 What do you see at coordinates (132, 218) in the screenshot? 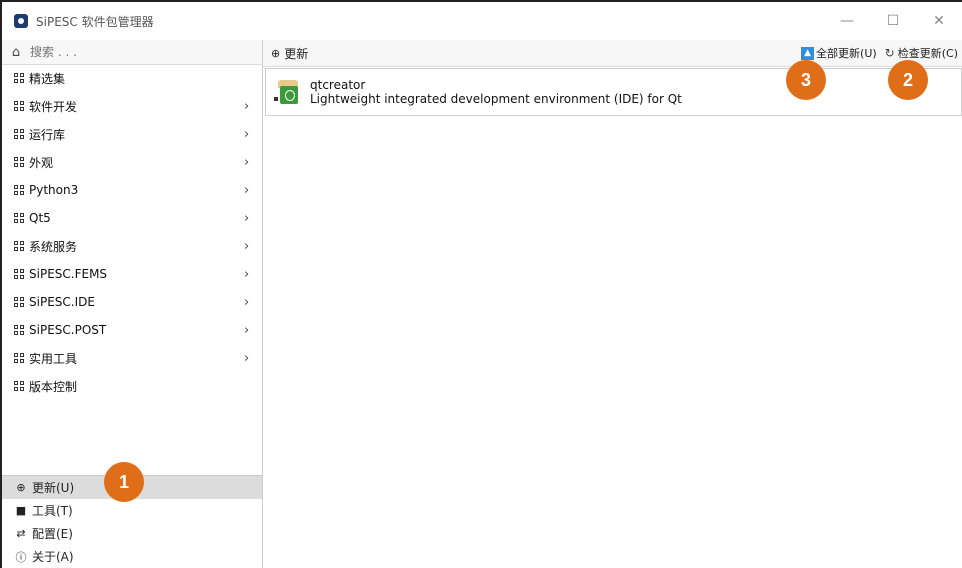
I see `sidebar-category-item: Qt5 ›` at bounding box center [132, 218].